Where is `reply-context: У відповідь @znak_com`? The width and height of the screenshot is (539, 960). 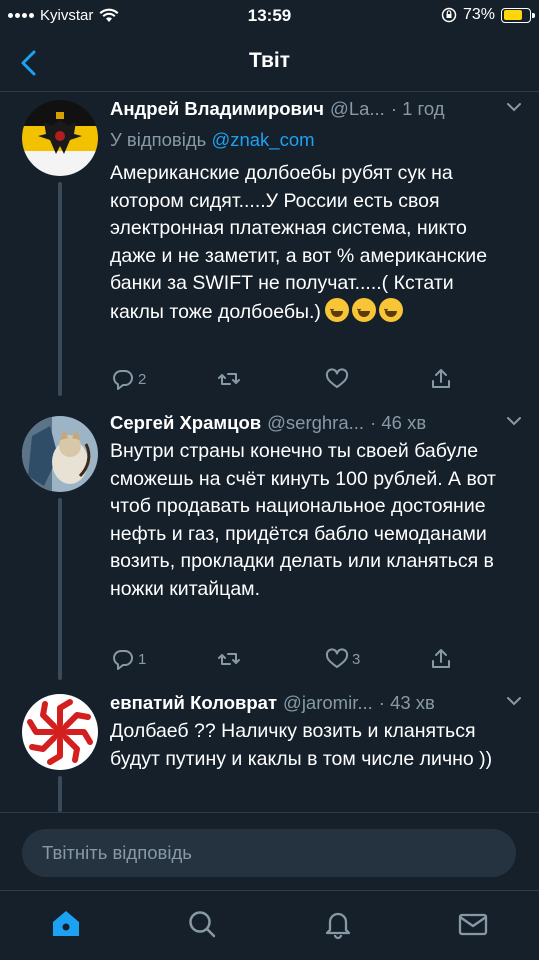
reply-context: У відповідь @znak_com is located at coordinates (212, 140).